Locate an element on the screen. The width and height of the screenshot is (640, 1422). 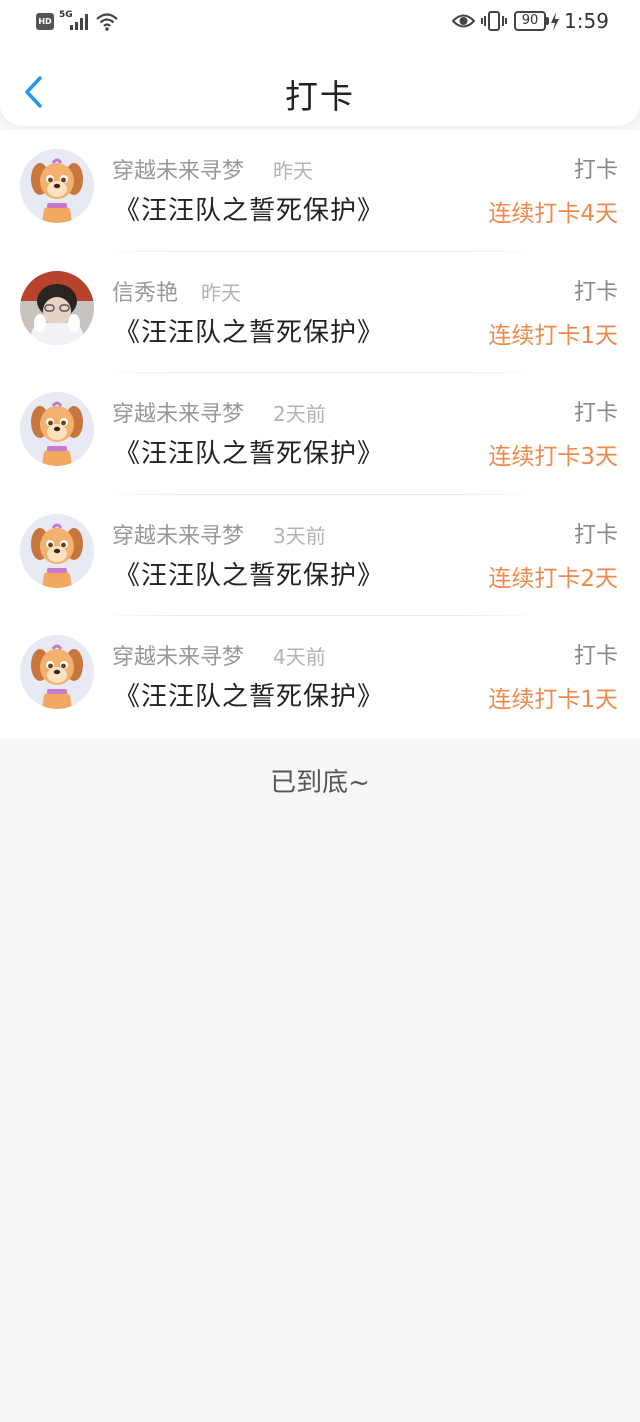
checkin-time: 2天前 is located at coordinates (299, 414).